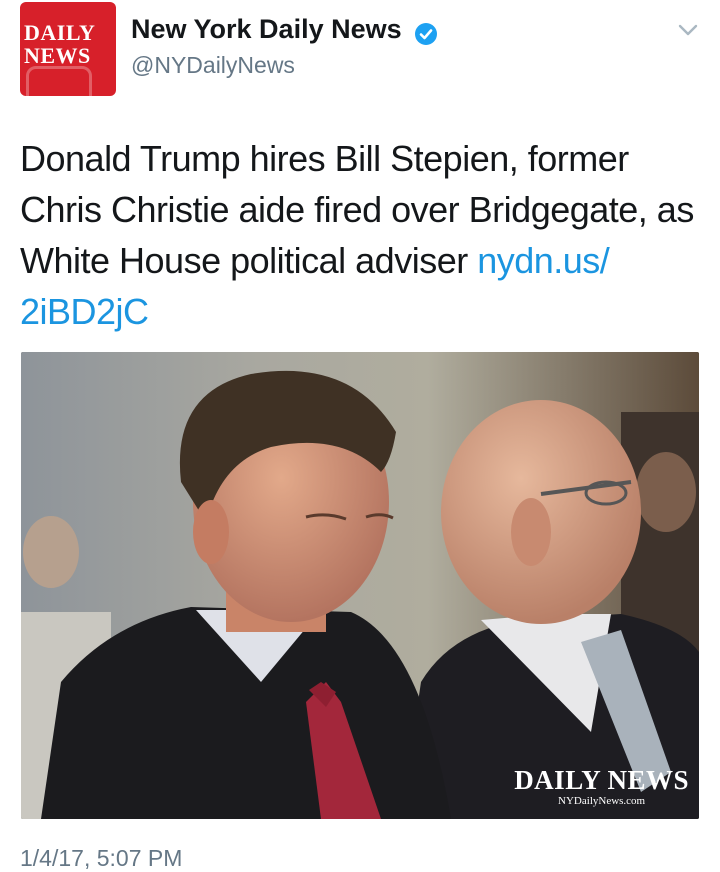 The width and height of the screenshot is (720, 872). What do you see at coordinates (60, 32) in the screenshot?
I see `avatar-text-daily: DAILY` at bounding box center [60, 32].